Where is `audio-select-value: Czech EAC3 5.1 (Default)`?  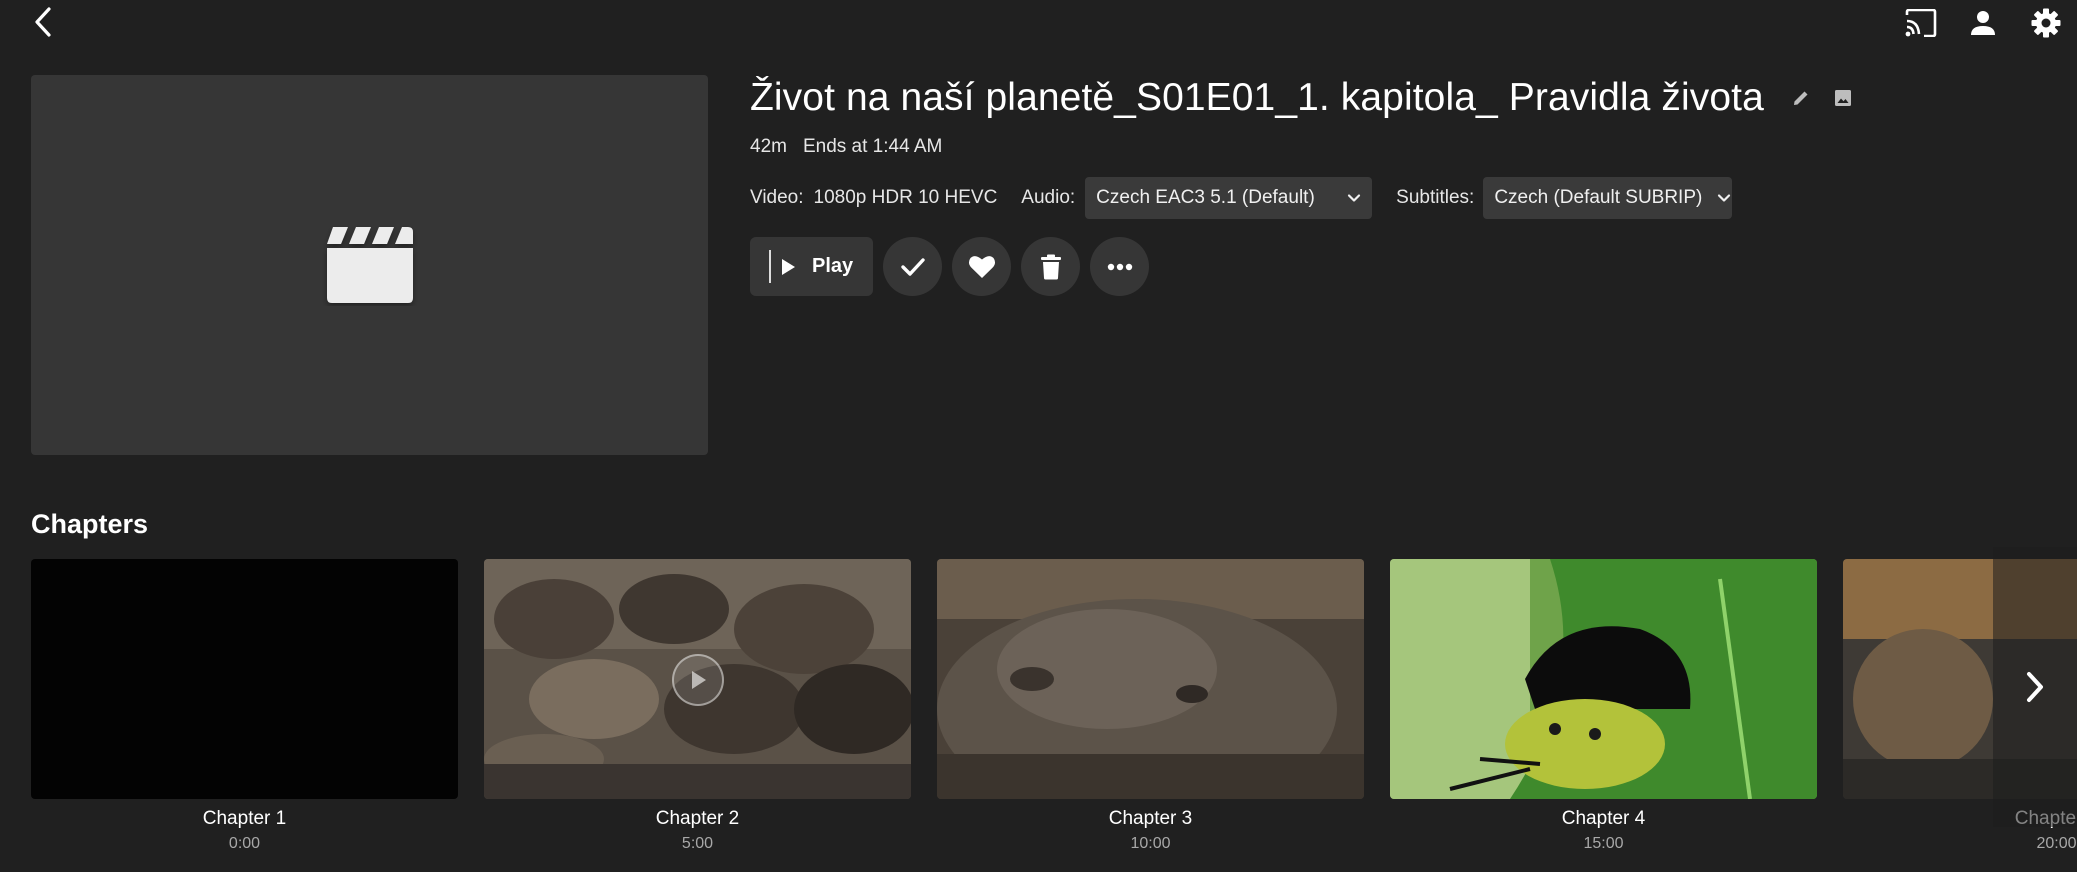
audio-select-value: Czech EAC3 5.1 (Default) is located at coordinates (1205, 197).